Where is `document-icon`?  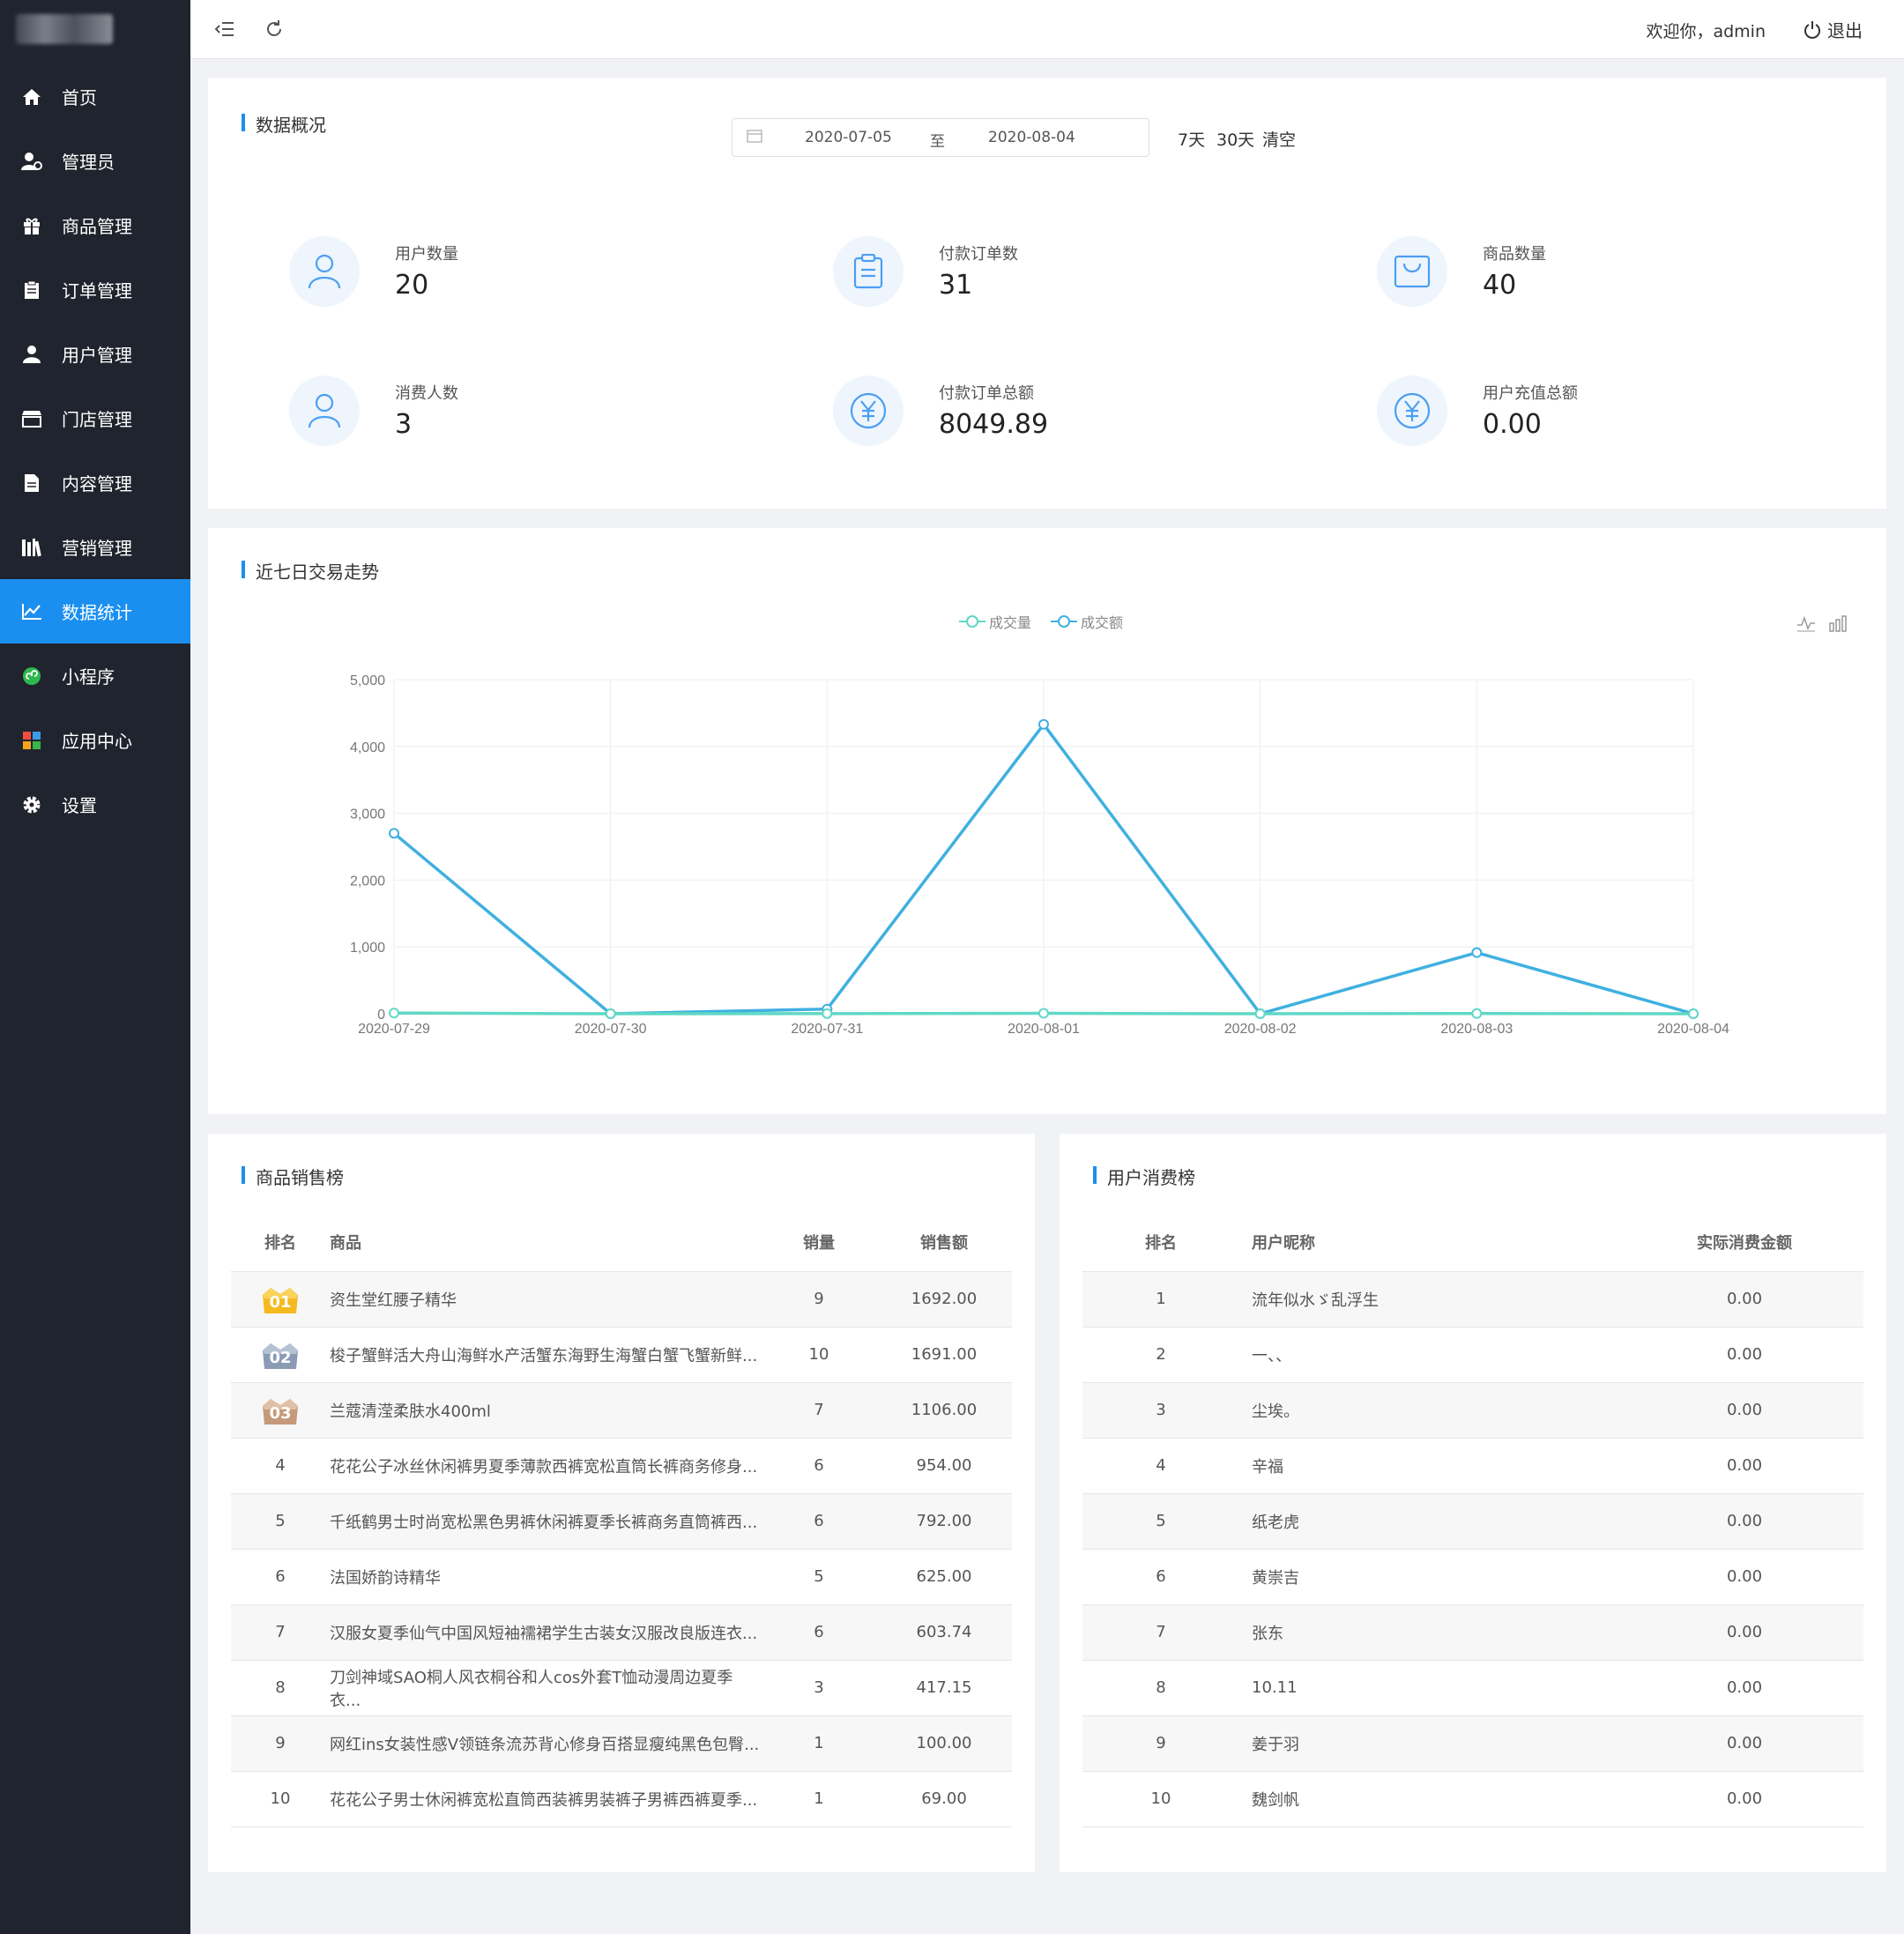 document-icon is located at coordinates (31, 483).